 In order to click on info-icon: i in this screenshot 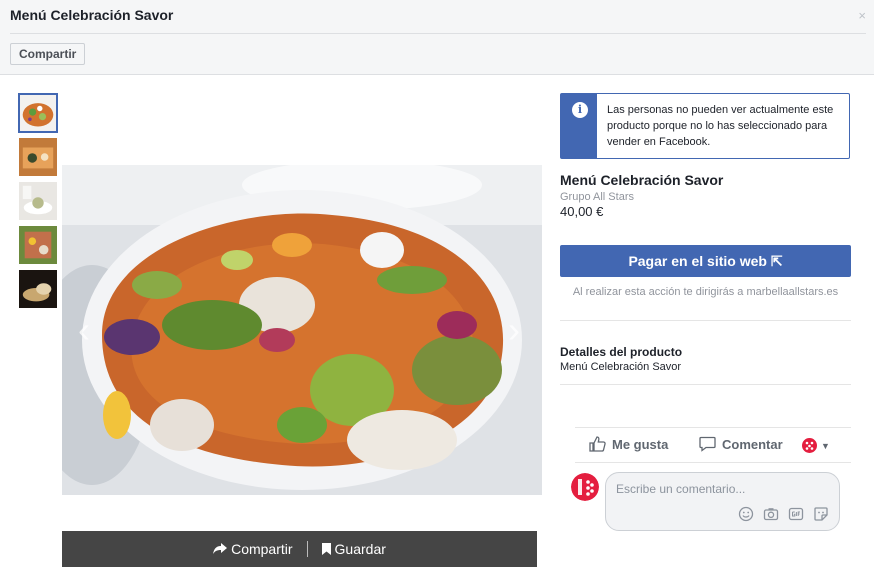, I will do `click(580, 110)`.